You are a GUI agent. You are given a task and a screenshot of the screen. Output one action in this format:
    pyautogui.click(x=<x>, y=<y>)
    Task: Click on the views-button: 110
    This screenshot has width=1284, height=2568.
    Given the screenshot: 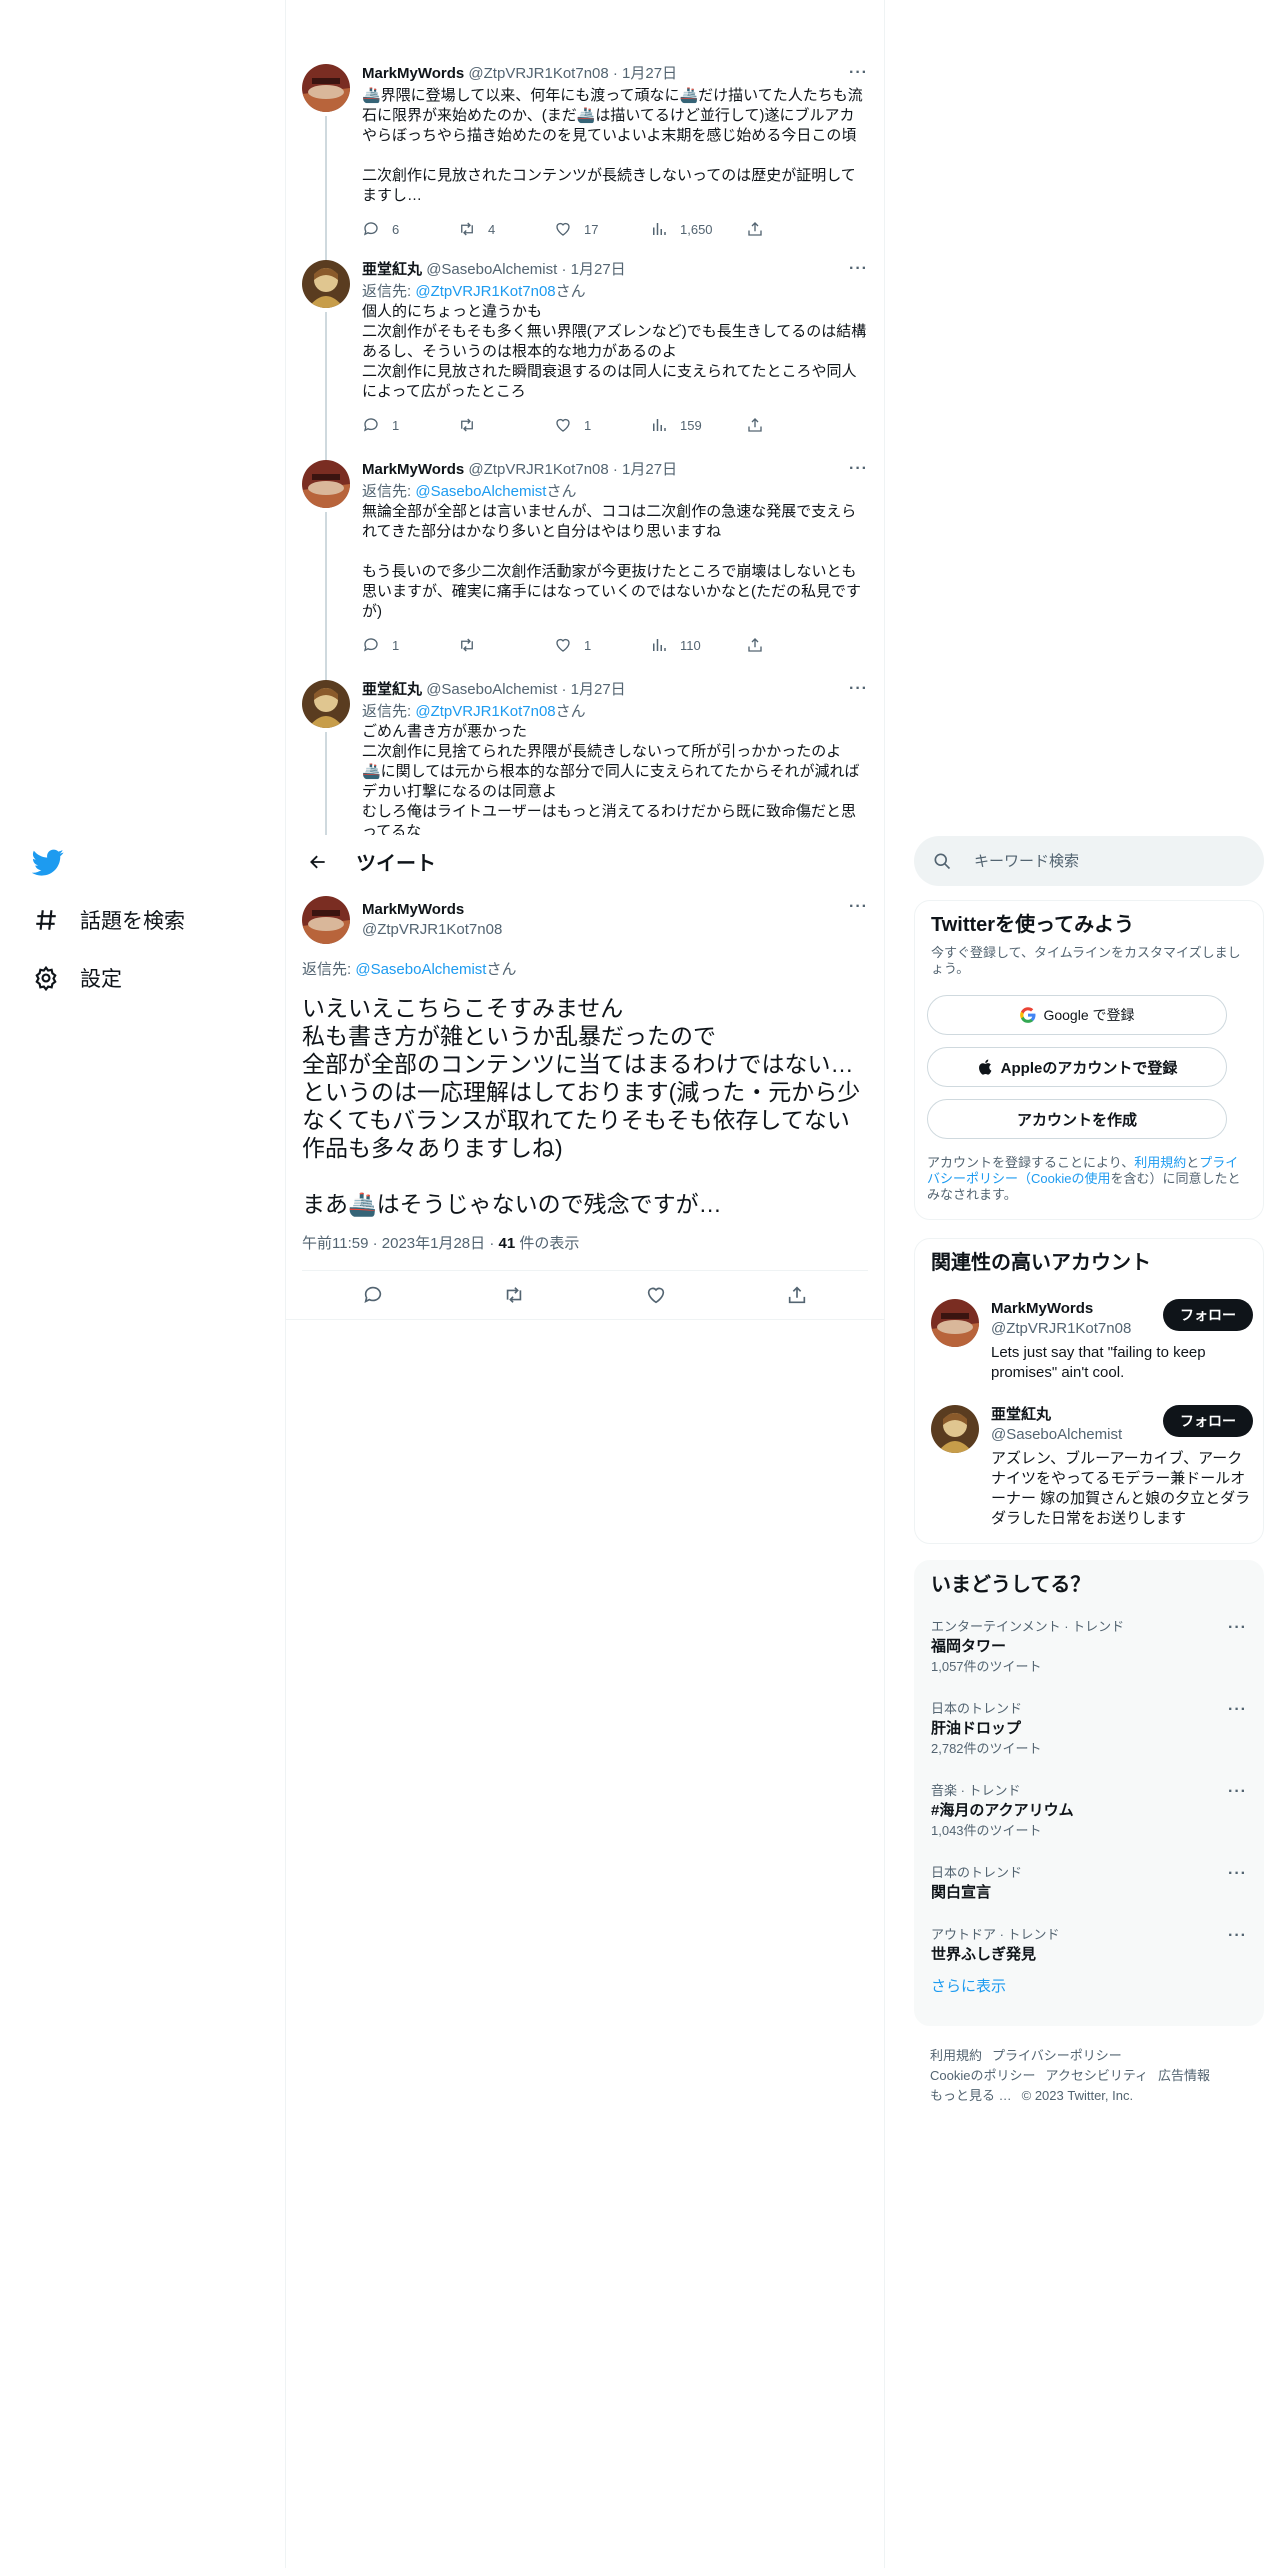 What is the action you would take?
    pyautogui.click(x=698, y=645)
    